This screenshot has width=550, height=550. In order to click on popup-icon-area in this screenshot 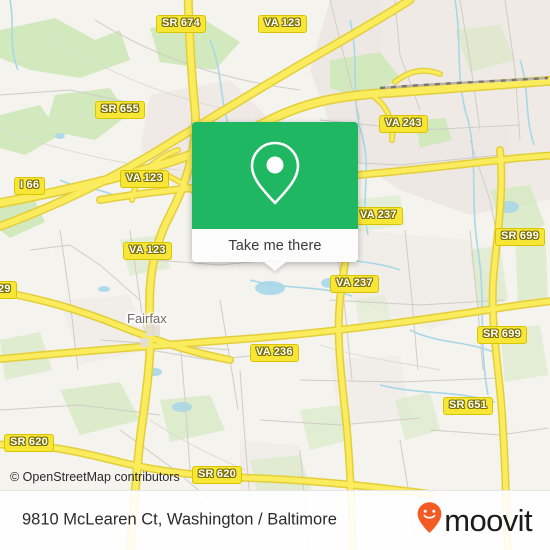, I will do `click(275, 175)`.